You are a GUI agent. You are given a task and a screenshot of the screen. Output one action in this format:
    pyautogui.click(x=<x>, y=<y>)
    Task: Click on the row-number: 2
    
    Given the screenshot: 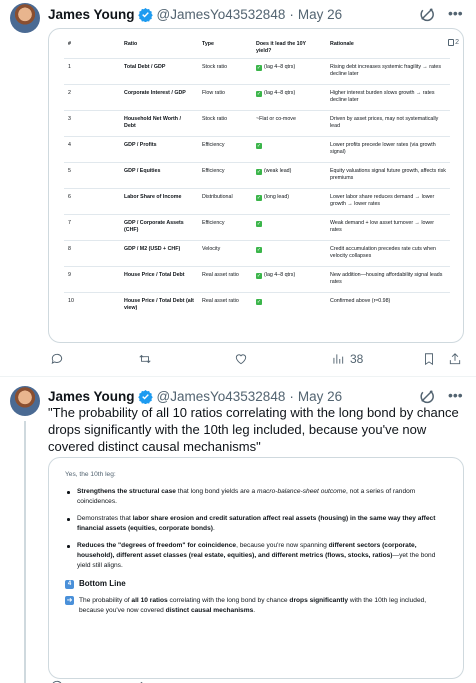 What is the action you would take?
    pyautogui.click(x=92, y=97)
    